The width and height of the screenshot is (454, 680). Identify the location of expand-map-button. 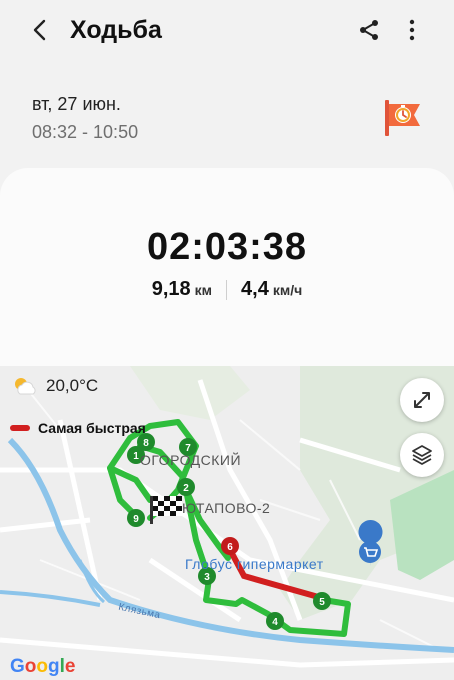
(422, 400).